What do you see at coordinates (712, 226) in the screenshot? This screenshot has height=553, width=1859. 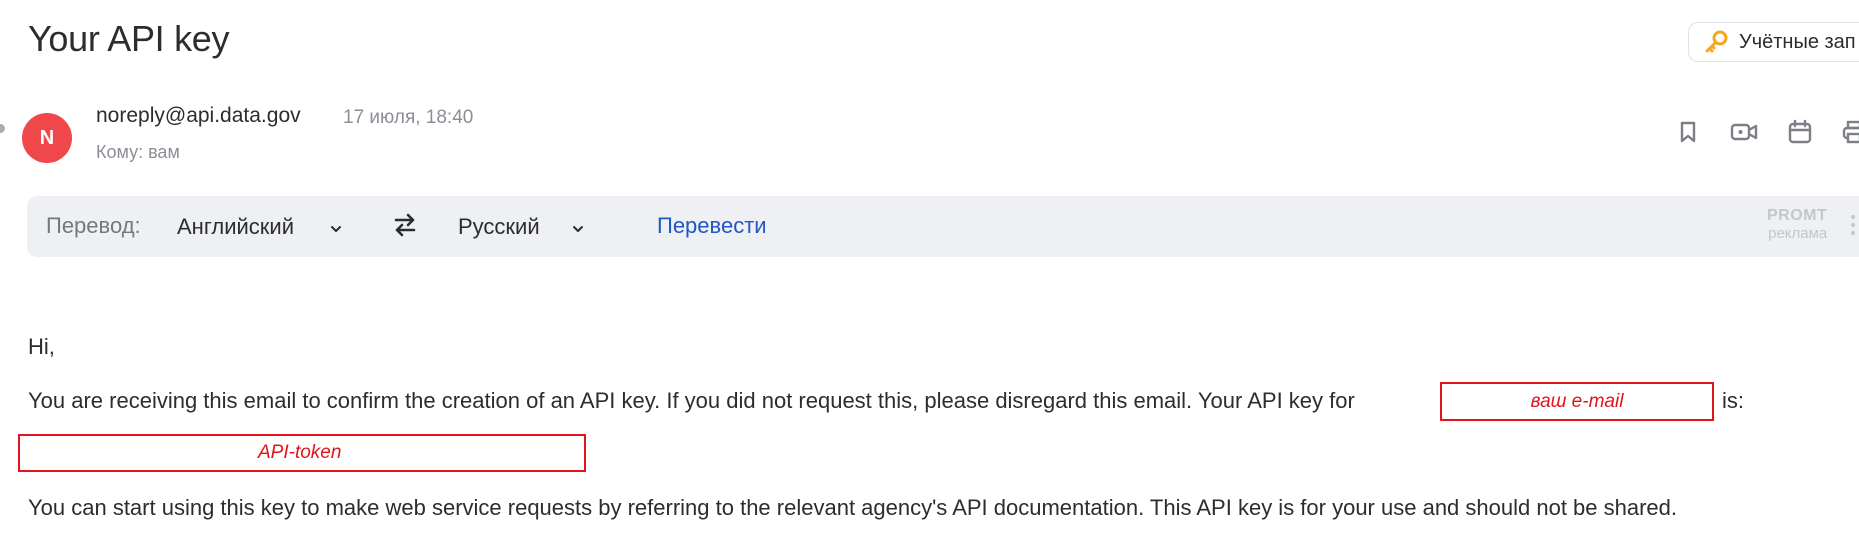 I see `translate-button: Перевести` at bounding box center [712, 226].